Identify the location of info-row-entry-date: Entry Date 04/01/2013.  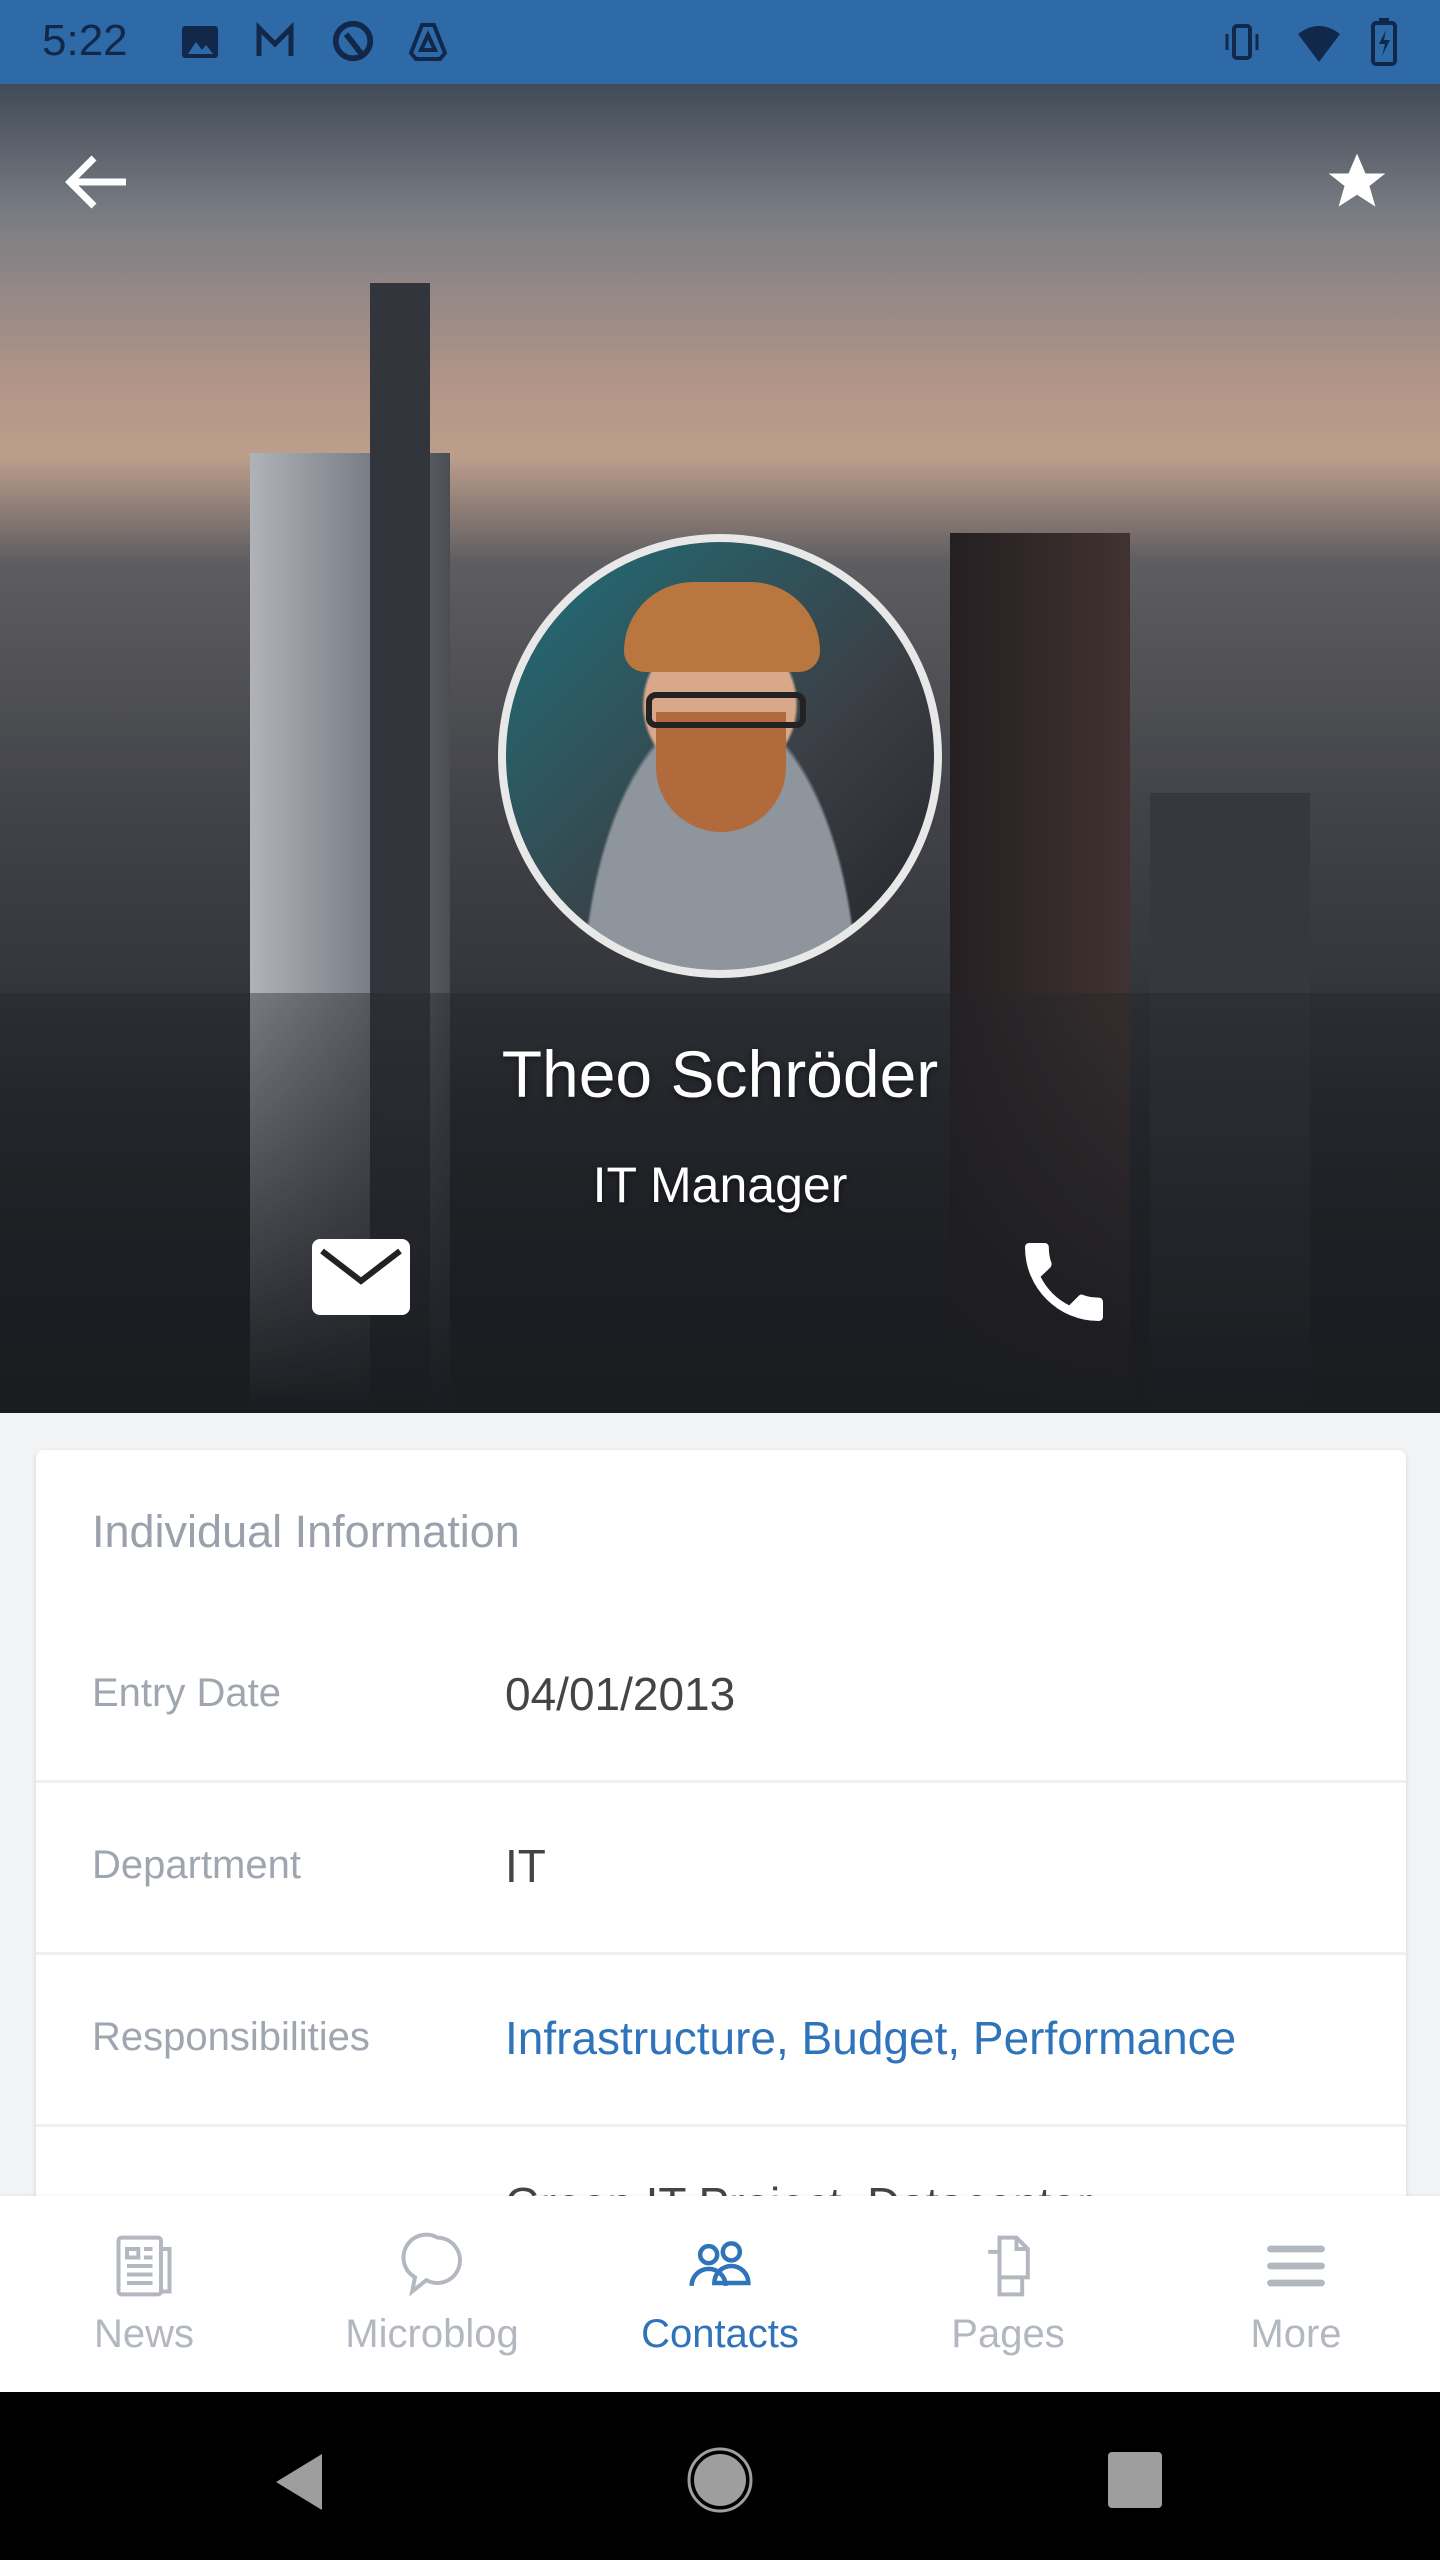
(721, 1697).